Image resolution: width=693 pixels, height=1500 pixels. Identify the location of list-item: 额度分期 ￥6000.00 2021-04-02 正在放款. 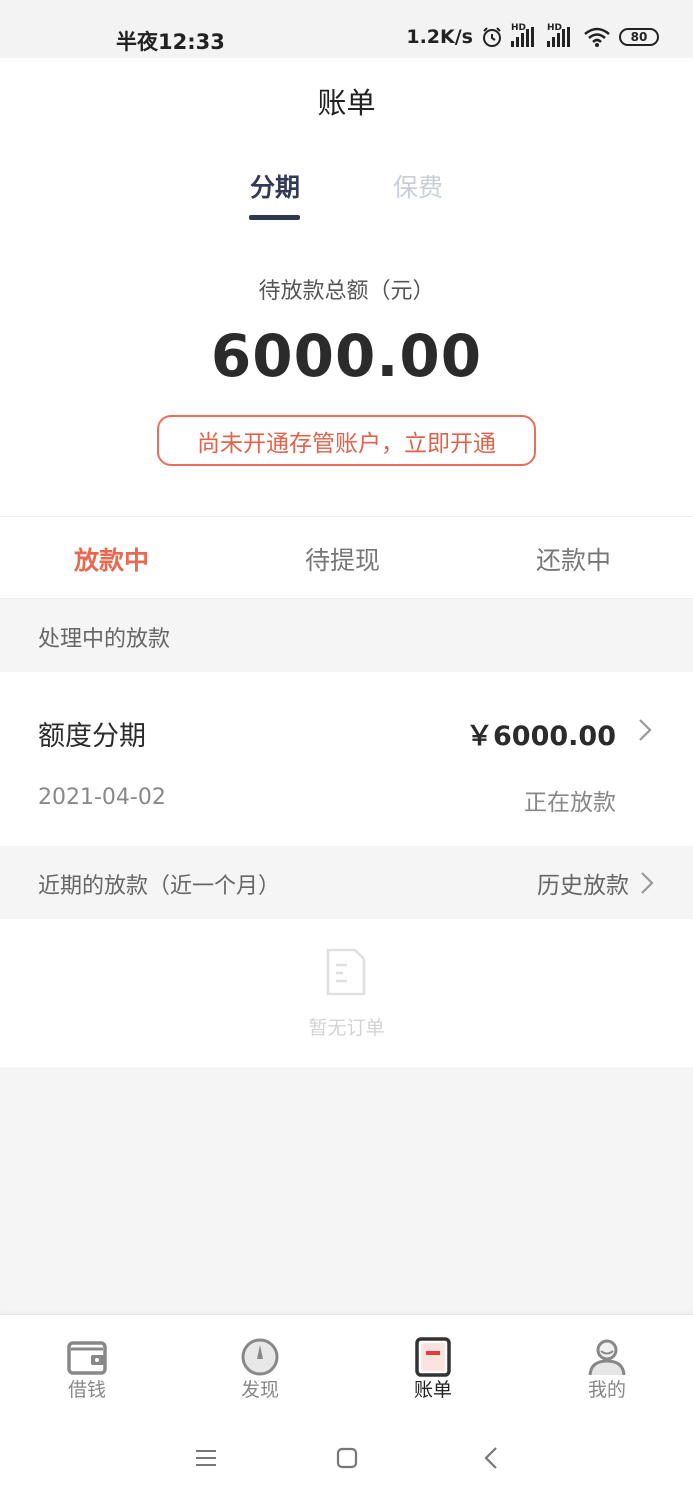
(346, 759).